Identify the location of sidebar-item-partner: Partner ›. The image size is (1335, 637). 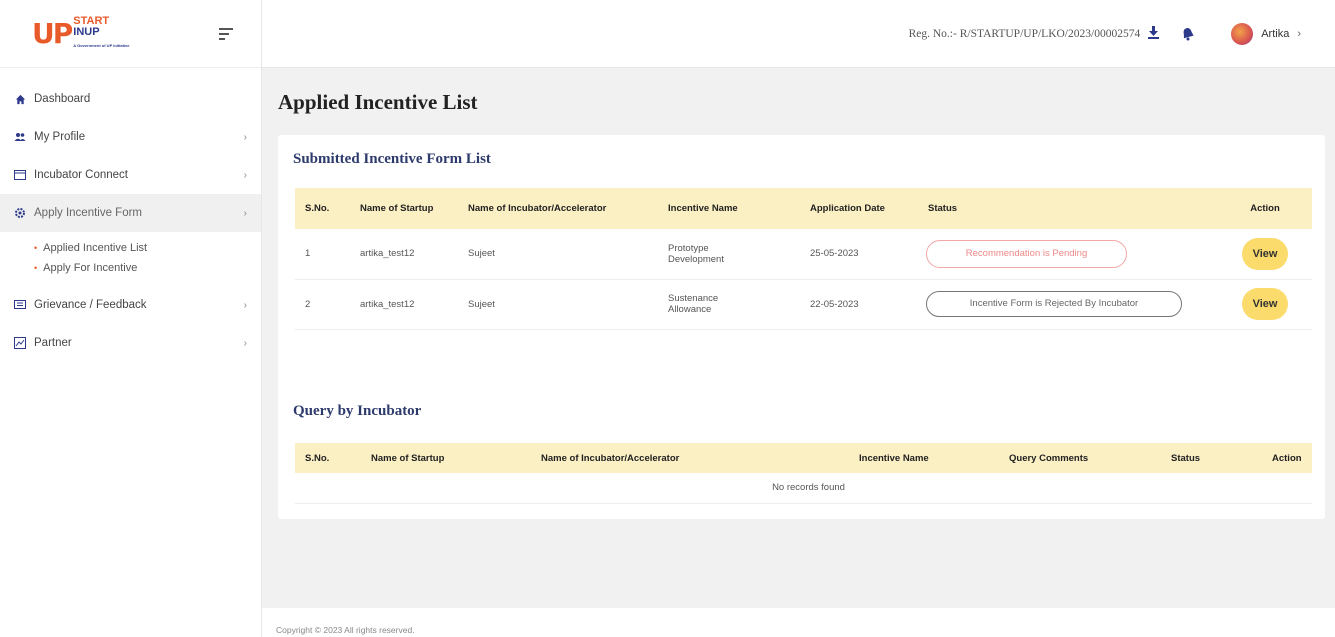
(130, 343).